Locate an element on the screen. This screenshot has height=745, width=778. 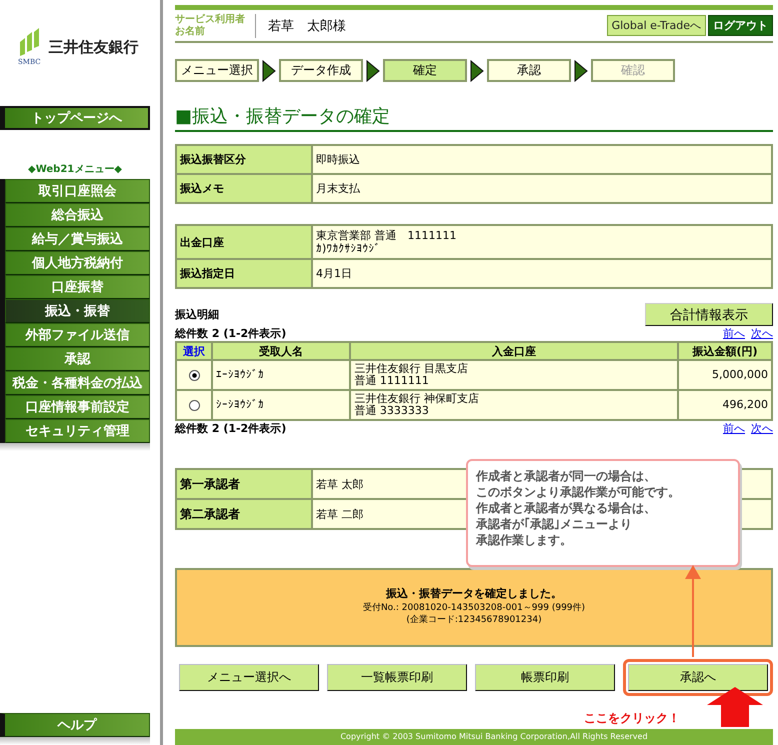
field-value: 月末支払 is located at coordinates (542, 189).